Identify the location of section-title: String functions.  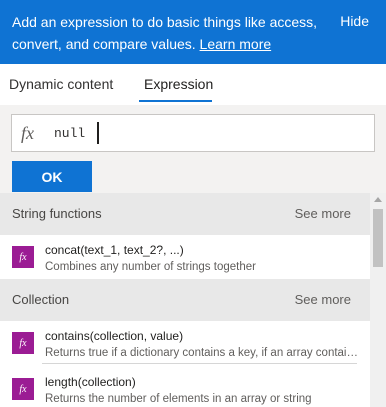
(57, 213).